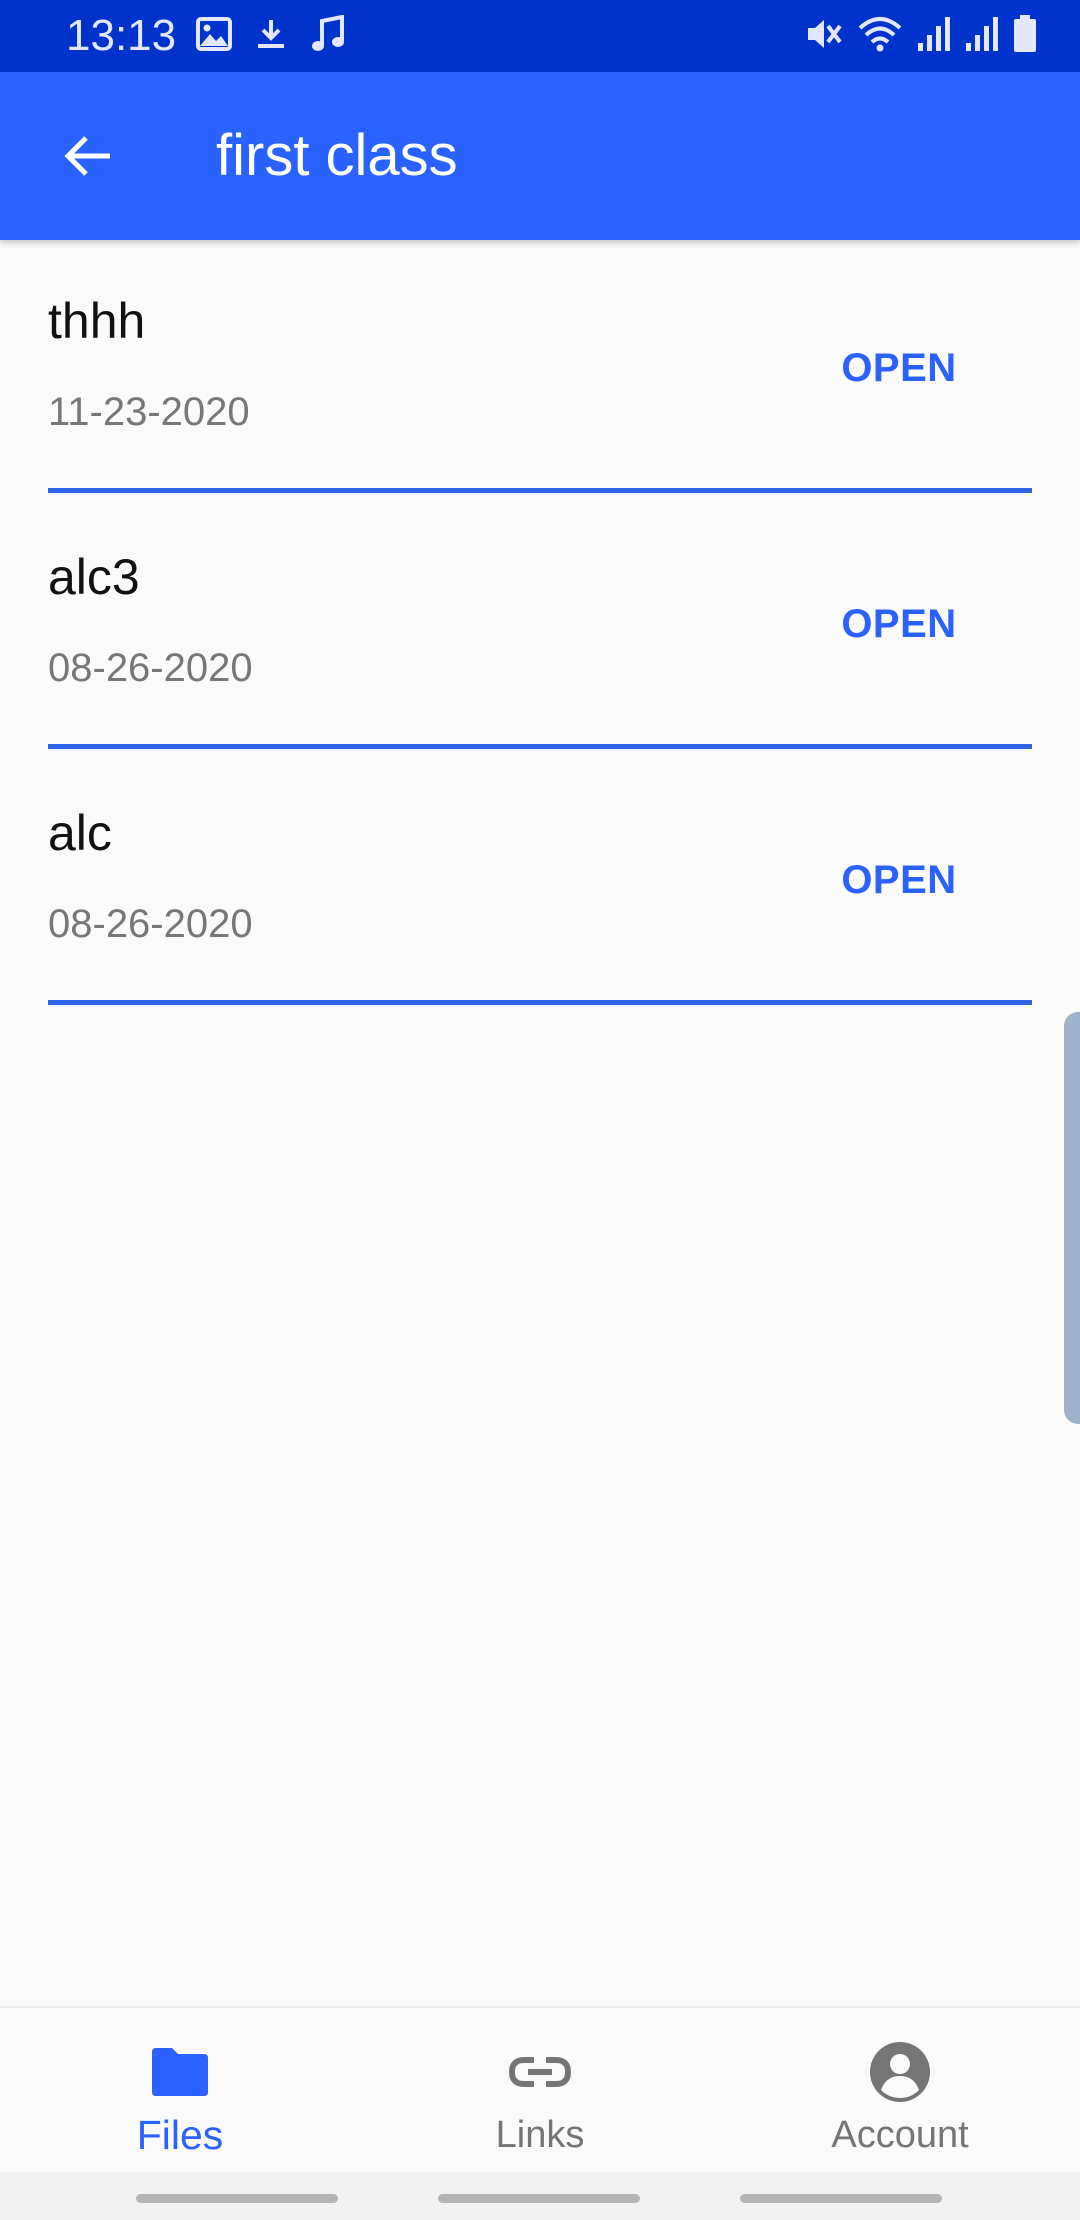 This screenshot has width=1080, height=2220. What do you see at coordinates (540, 368) in the screenshot?
I see `list-item: thhh 11-23-2020 OPEN` at bounding box center [540, 368].